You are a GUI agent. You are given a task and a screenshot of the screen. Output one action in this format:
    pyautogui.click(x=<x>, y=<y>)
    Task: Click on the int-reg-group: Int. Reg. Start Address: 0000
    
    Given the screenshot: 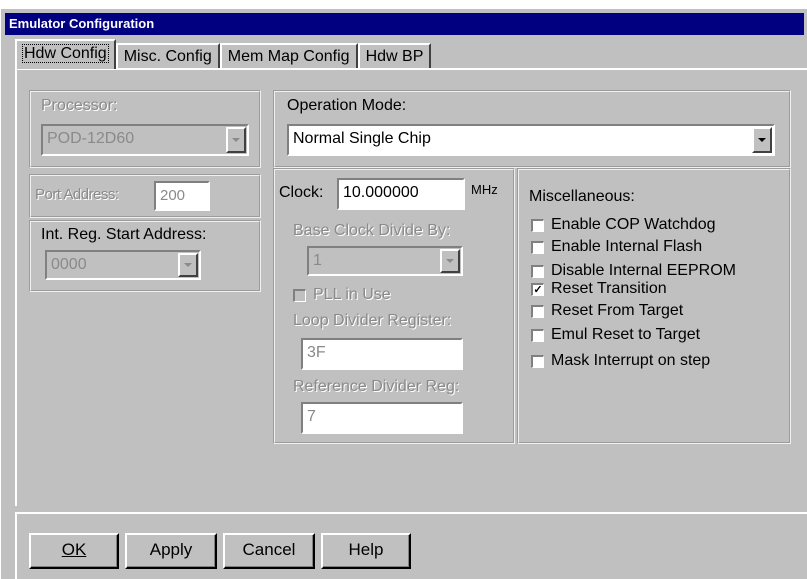 What is the action you would take?
    pyautogui.click(x=145, y=256)
    